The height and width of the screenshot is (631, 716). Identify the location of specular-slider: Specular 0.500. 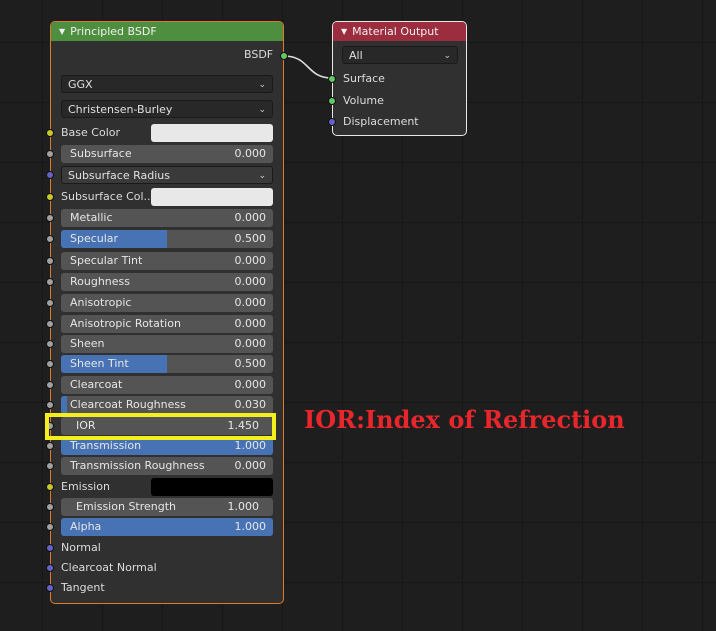
(167, 239).